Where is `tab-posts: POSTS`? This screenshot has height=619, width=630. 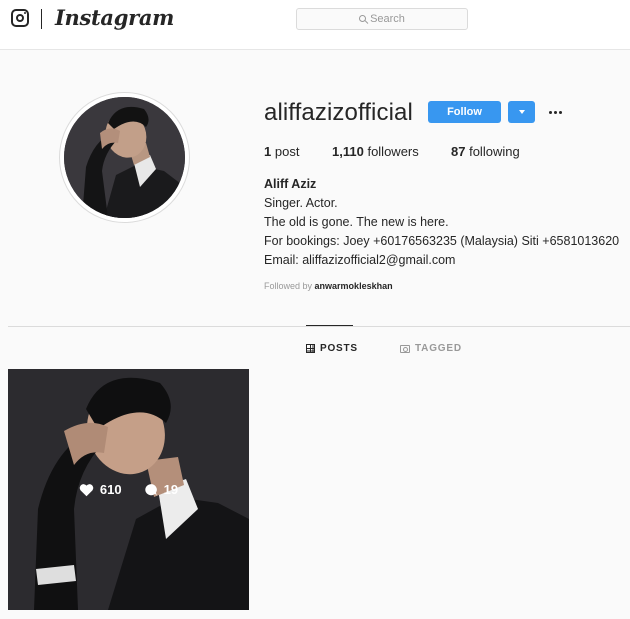
tab-posts: POSTS is located at coordinates (332, 348).